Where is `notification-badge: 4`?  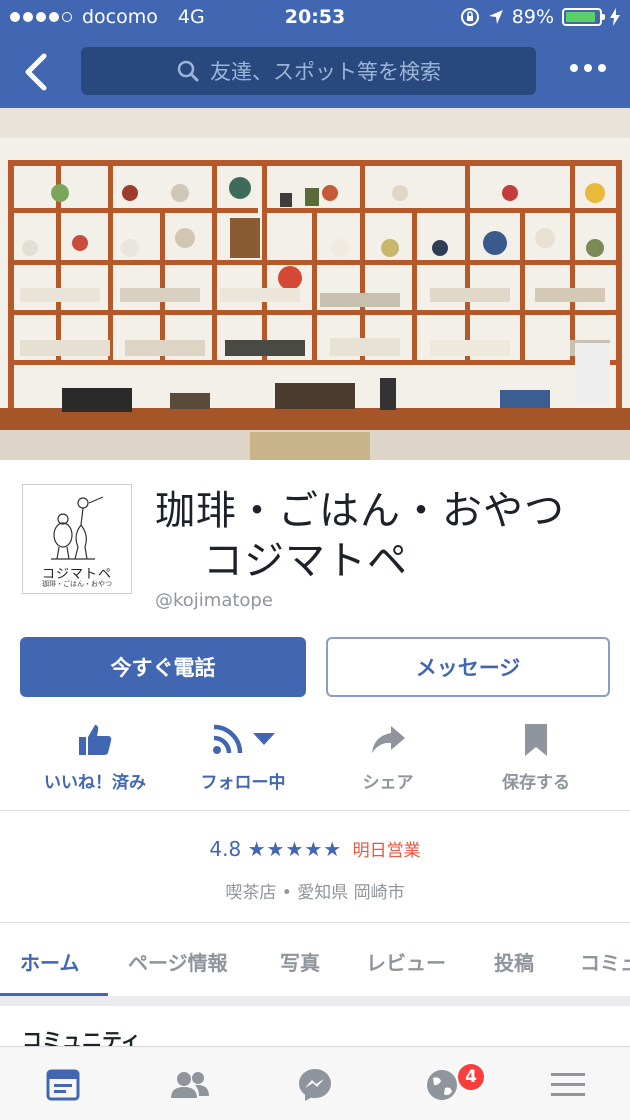 notification-badge: 4 is located at coordinates (471, 1077).